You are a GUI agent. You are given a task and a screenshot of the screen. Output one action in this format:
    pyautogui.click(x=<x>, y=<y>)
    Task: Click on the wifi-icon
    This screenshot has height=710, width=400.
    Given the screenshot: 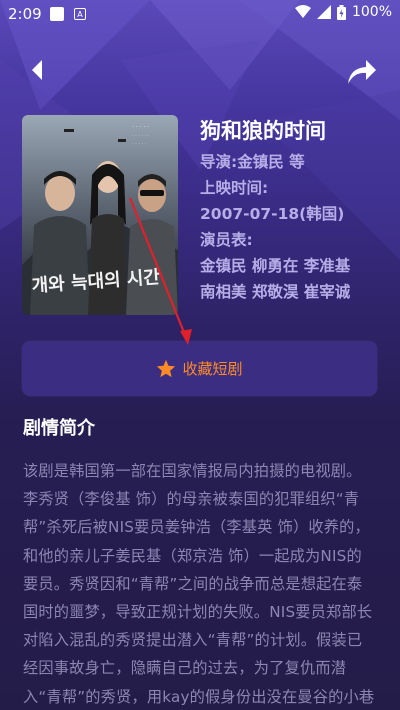 What is the action you would take?
    pyautogui.click(x=302, y=11)
    